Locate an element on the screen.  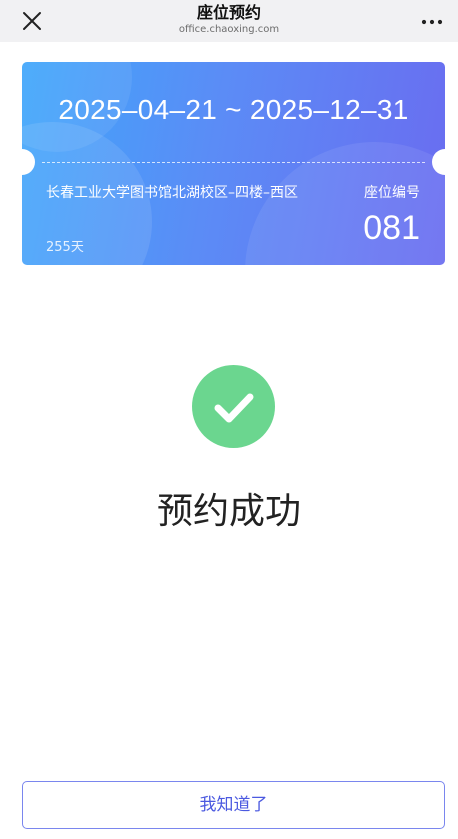
page-domain: office.chaoxing.com is located at coordinates (229, 29).